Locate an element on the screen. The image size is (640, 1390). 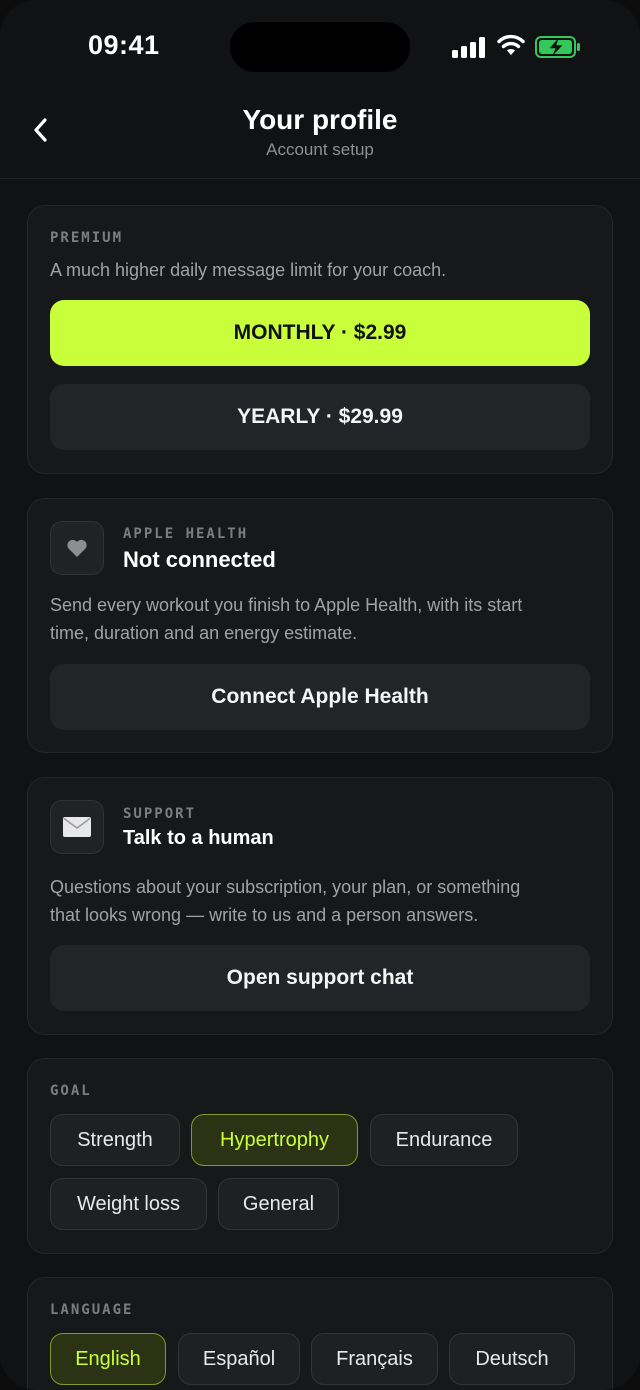
support-eyebrow: SUPPORT is located at coordinates (160, 814).